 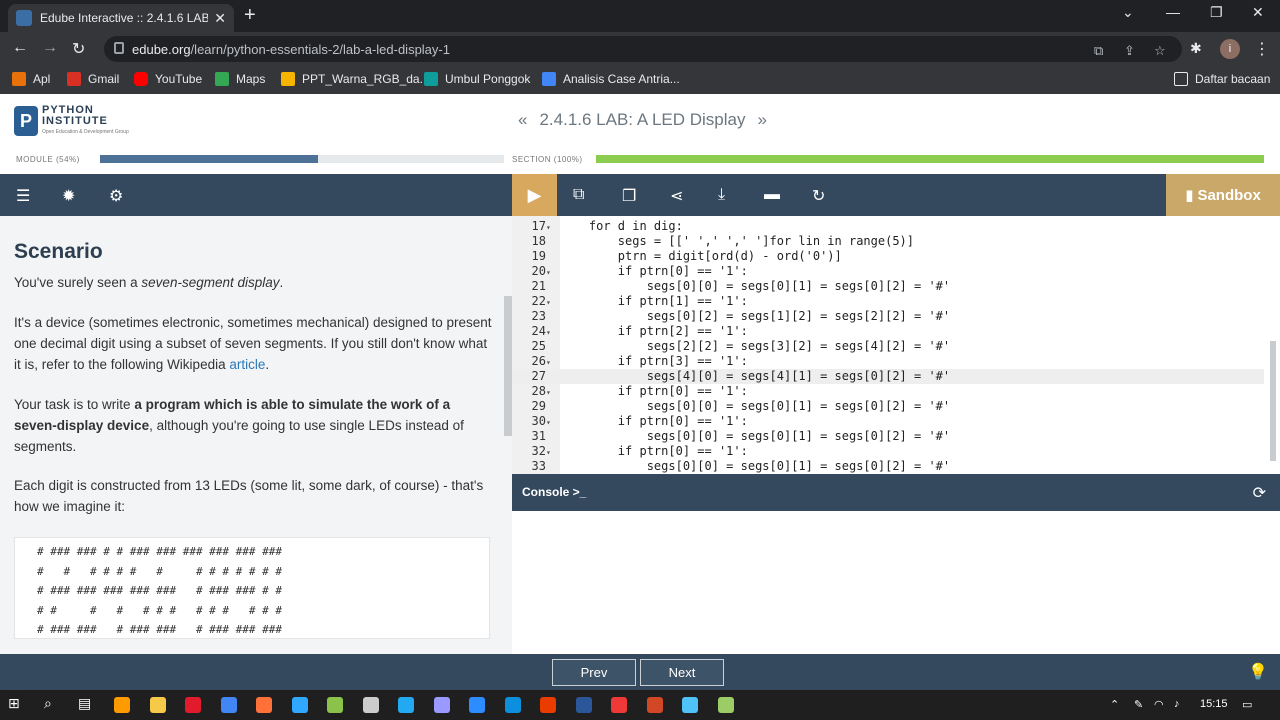 I want to click on office-icon, so click(x=548, y=705).